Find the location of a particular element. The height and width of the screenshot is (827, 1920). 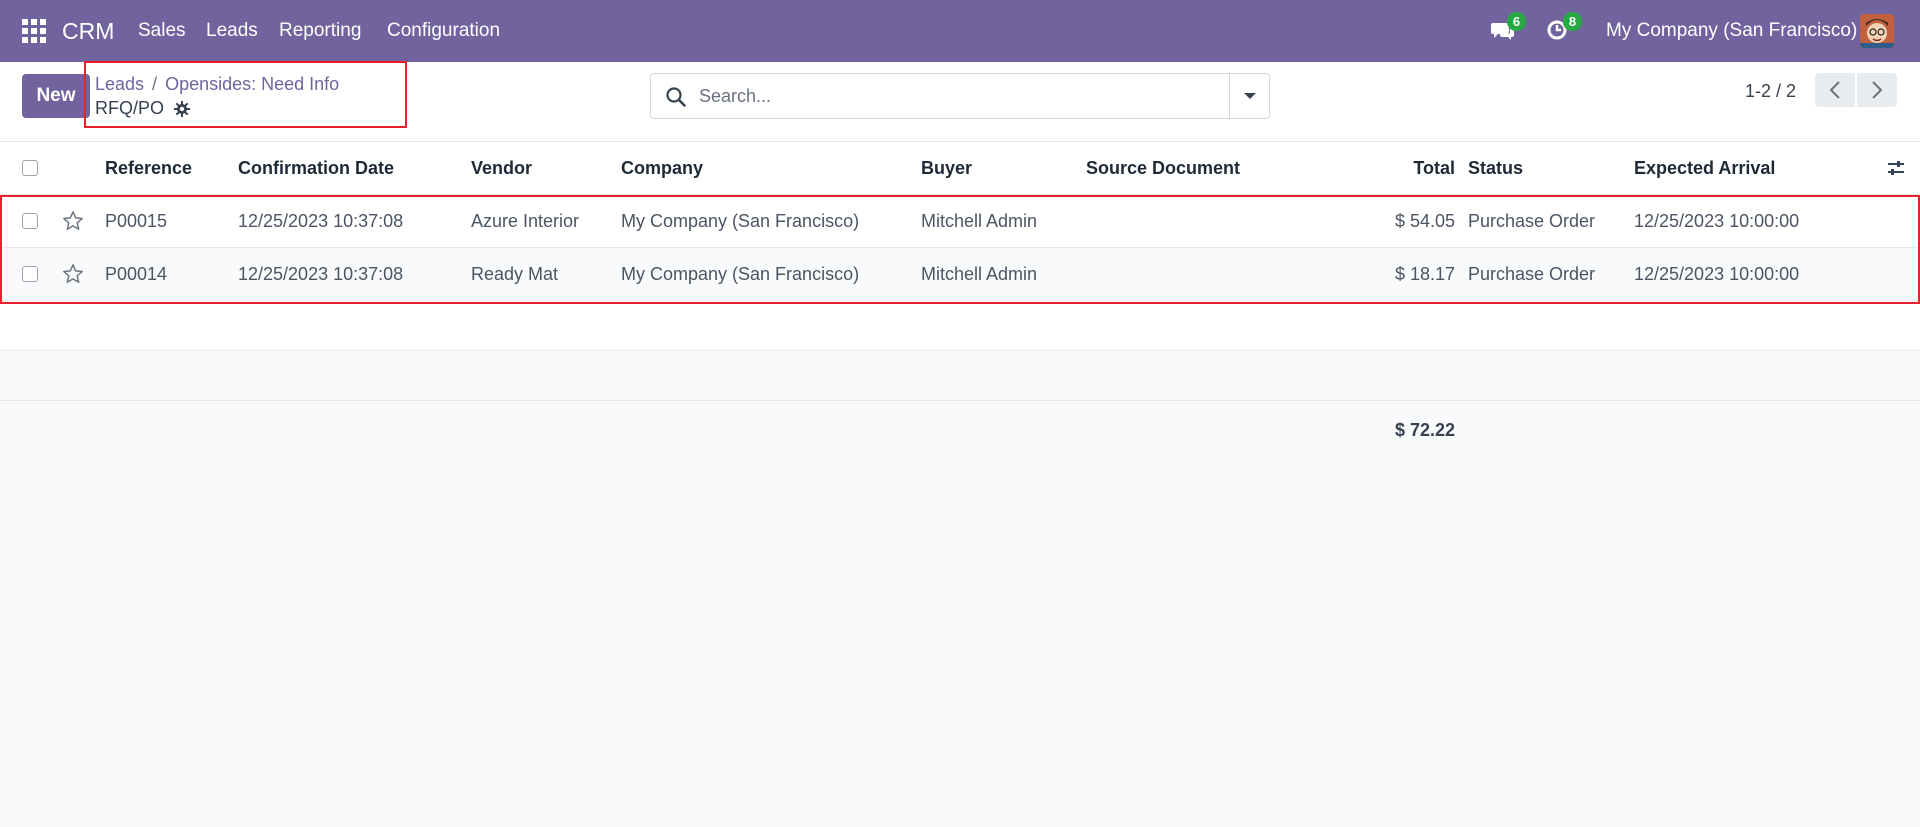

new-button: New is located at coordinates (56, 96).